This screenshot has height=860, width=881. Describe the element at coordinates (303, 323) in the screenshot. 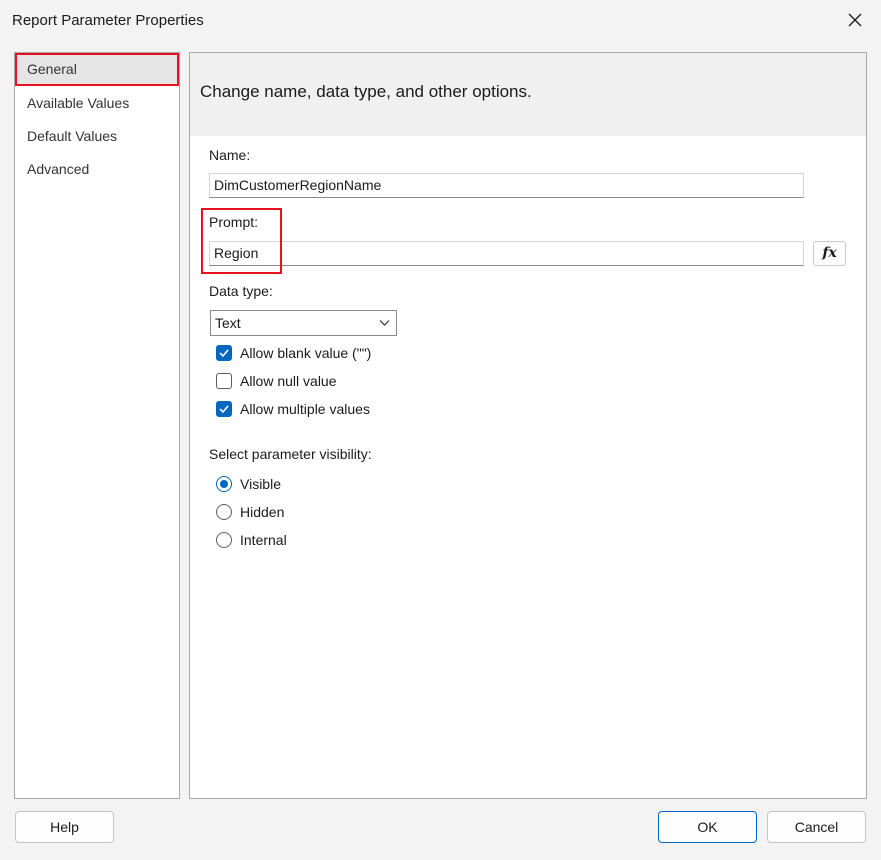

I see `data-type-select: Text` at that location.